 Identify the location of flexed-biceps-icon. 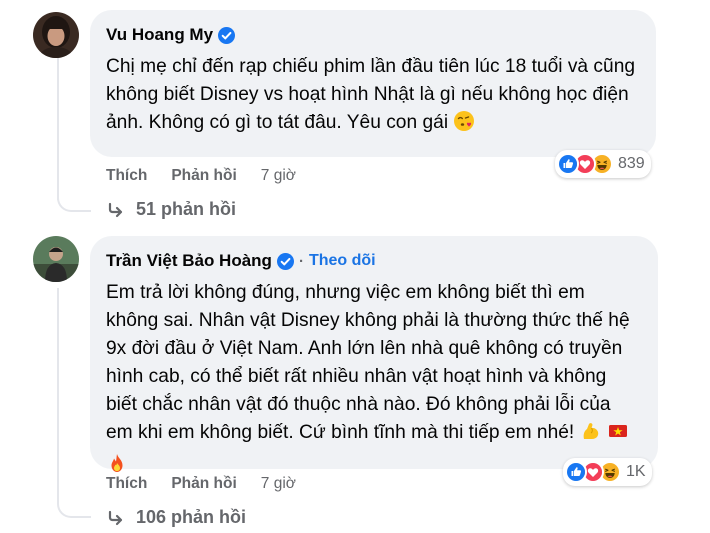
(591, 435).